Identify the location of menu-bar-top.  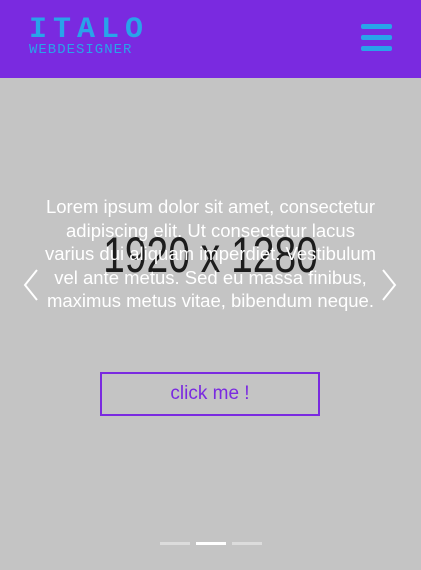
(376, 26).